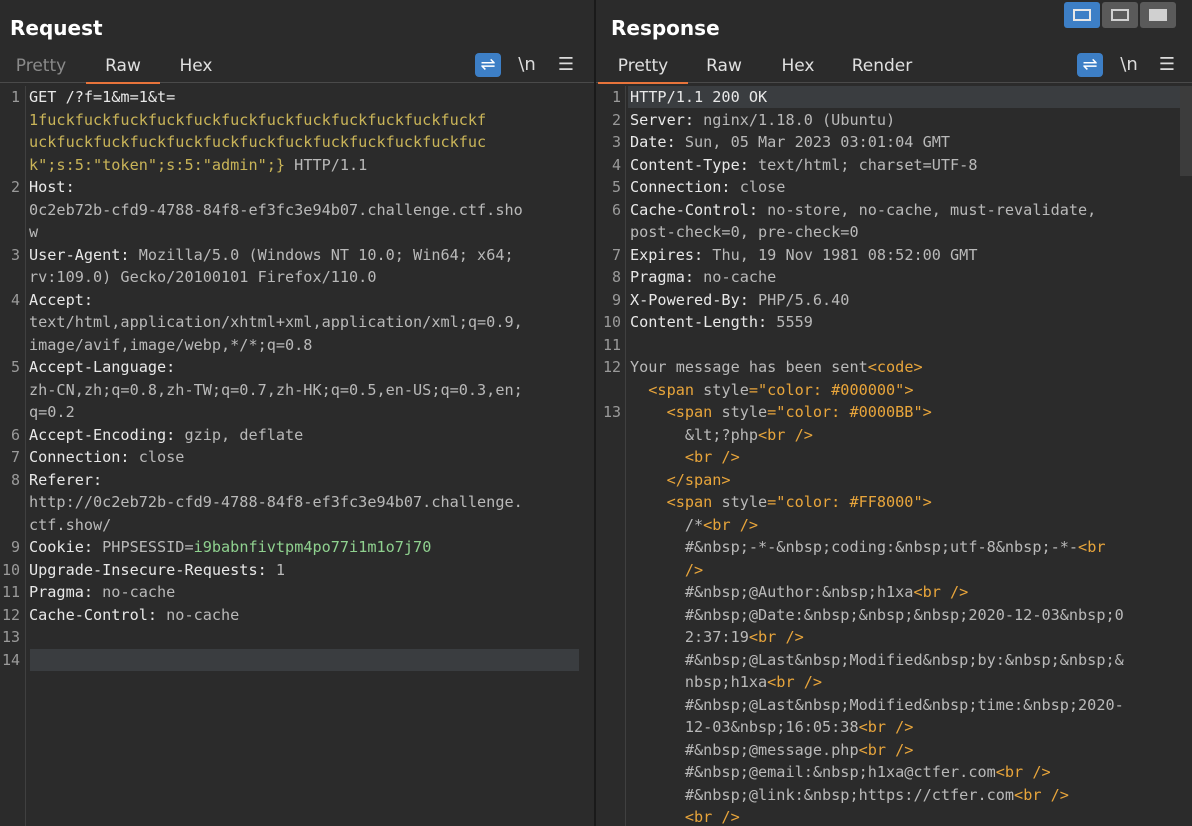 This screenshot has width=1192, height=826. I want to click on code-line: Server: nginx/1.18.0 (Ubuntu), so click(762, 120).